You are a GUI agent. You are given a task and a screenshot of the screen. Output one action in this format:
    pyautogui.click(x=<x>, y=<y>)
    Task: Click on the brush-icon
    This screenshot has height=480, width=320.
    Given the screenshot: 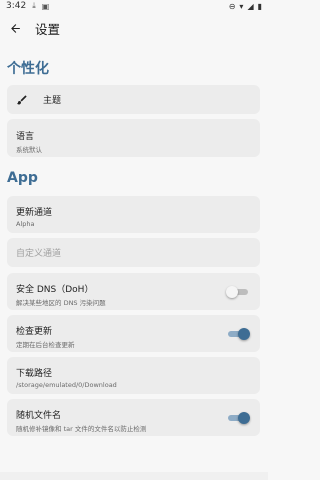 What is the action you would take?
    pyautogui.click(x=22, y=99)
    